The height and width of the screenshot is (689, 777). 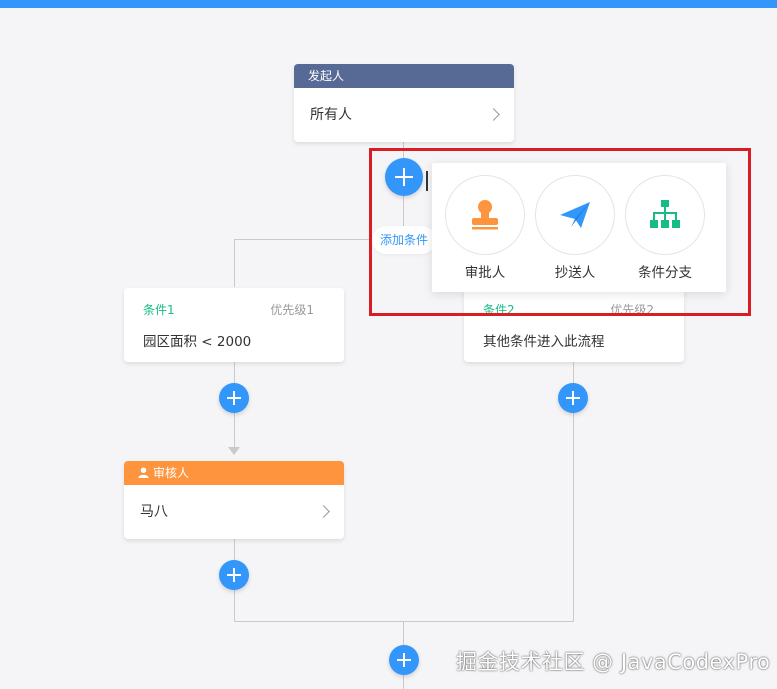 I want to click on approver-node-header: 审核人, so click(x=171, y=473).